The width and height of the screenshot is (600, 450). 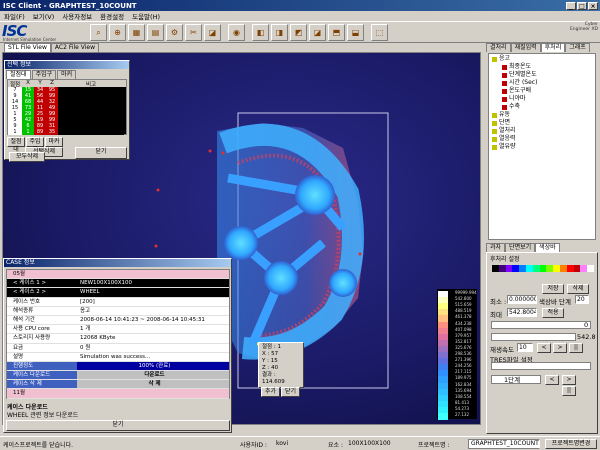 I want to click on tree-item: 최종온도, so click(x=542, y=67).